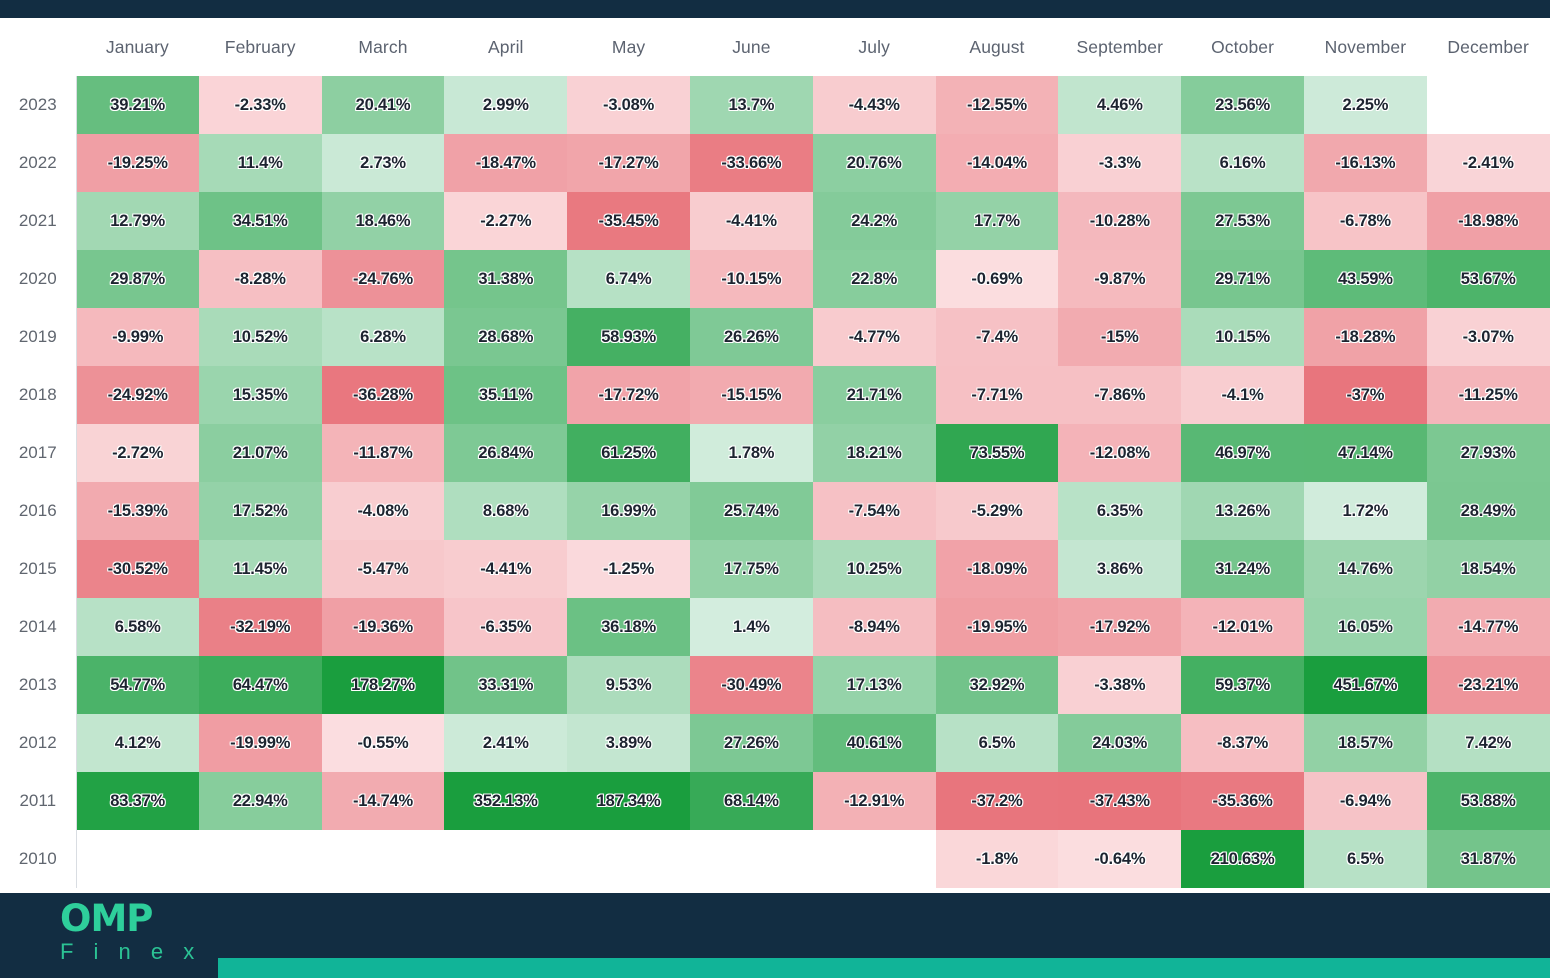 Image resolution: width=1550 pixels, height=978 pixels. Describe the element at coordinates (1242, 685) in the screenshot. I see `heatmap-cell-2013-october: 59.37%` at that location.